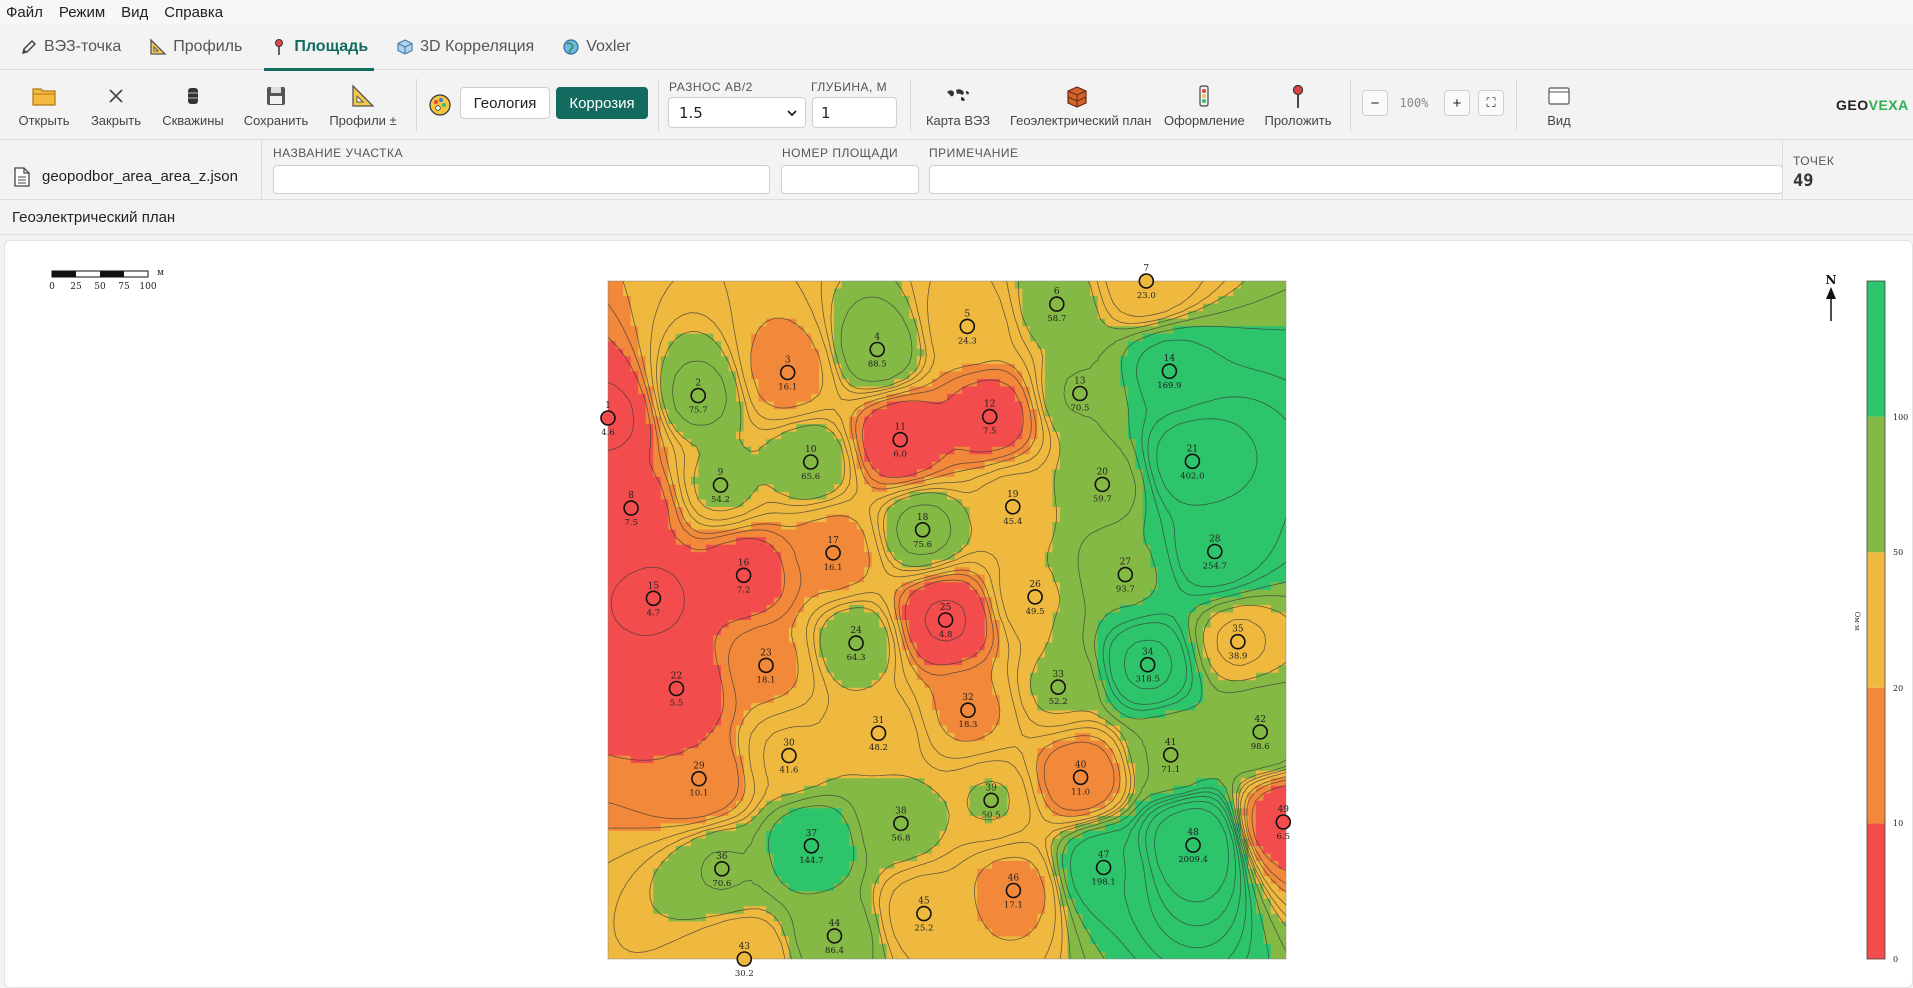 The height and width of the screenshot is (988, 1913). I want to click on tab-label: Voxler, so click(608, 46).